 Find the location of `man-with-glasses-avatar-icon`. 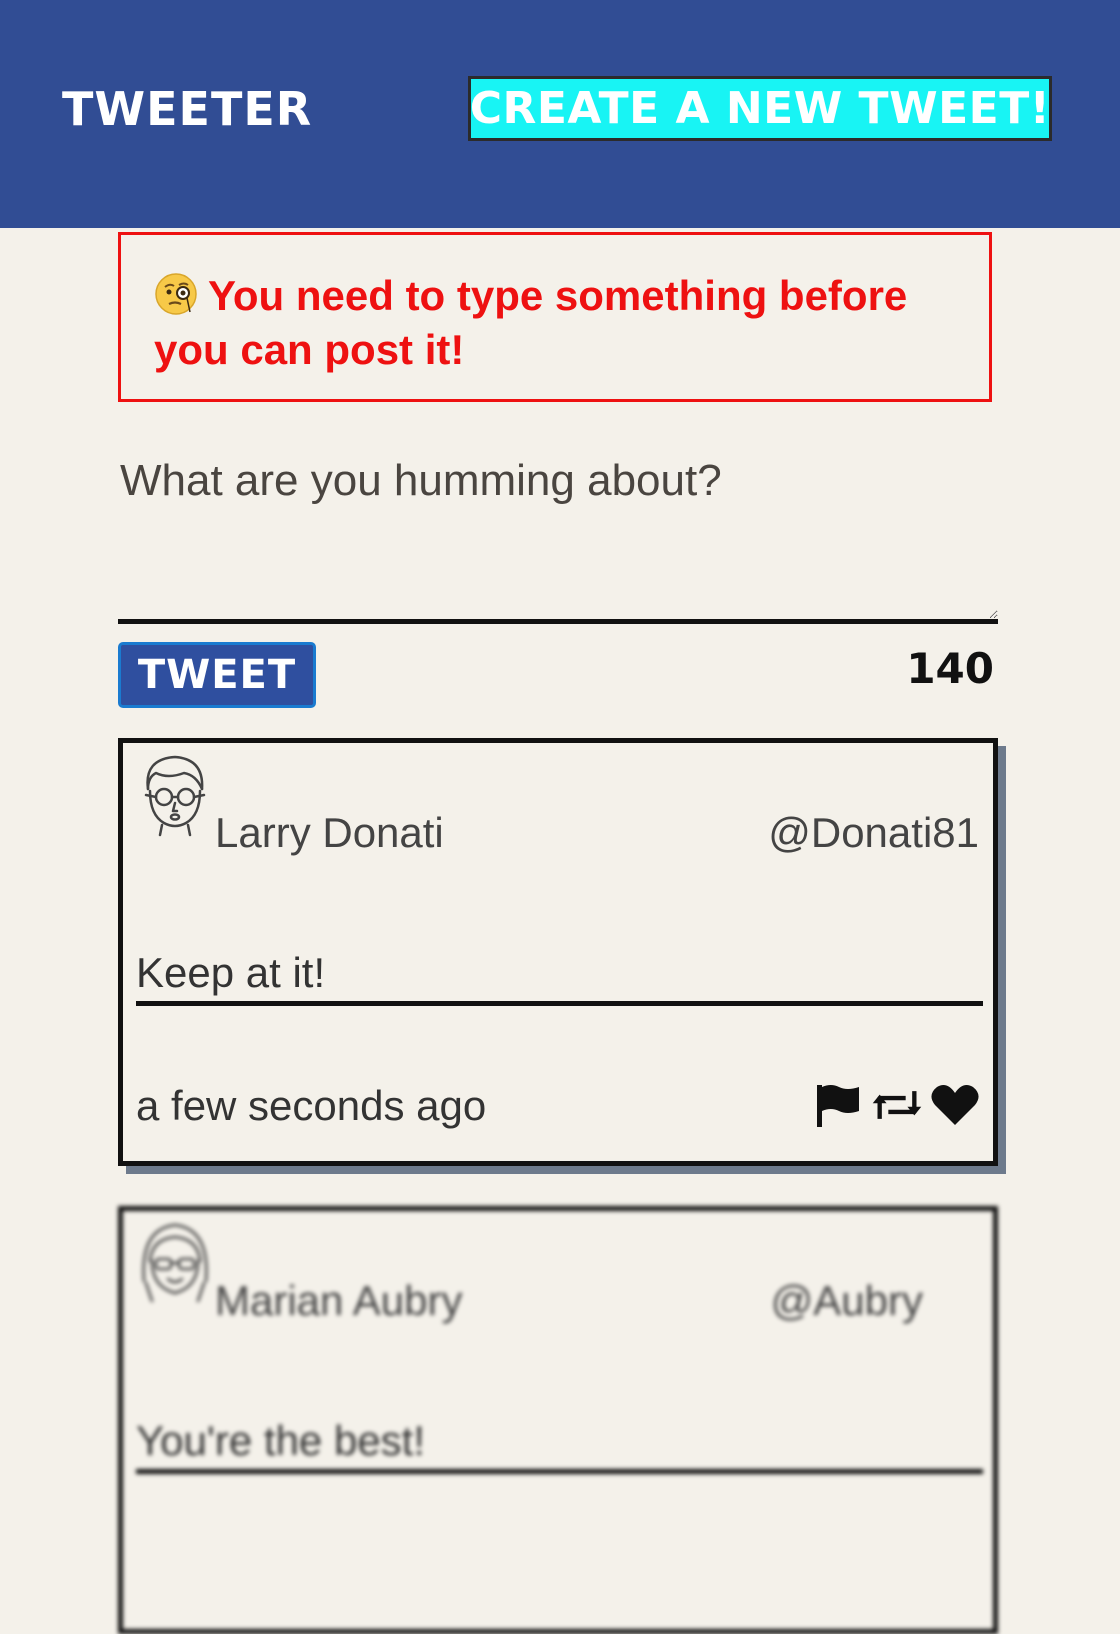

man-with-glasses-avatar-icon is located at coordinates (175, 796).